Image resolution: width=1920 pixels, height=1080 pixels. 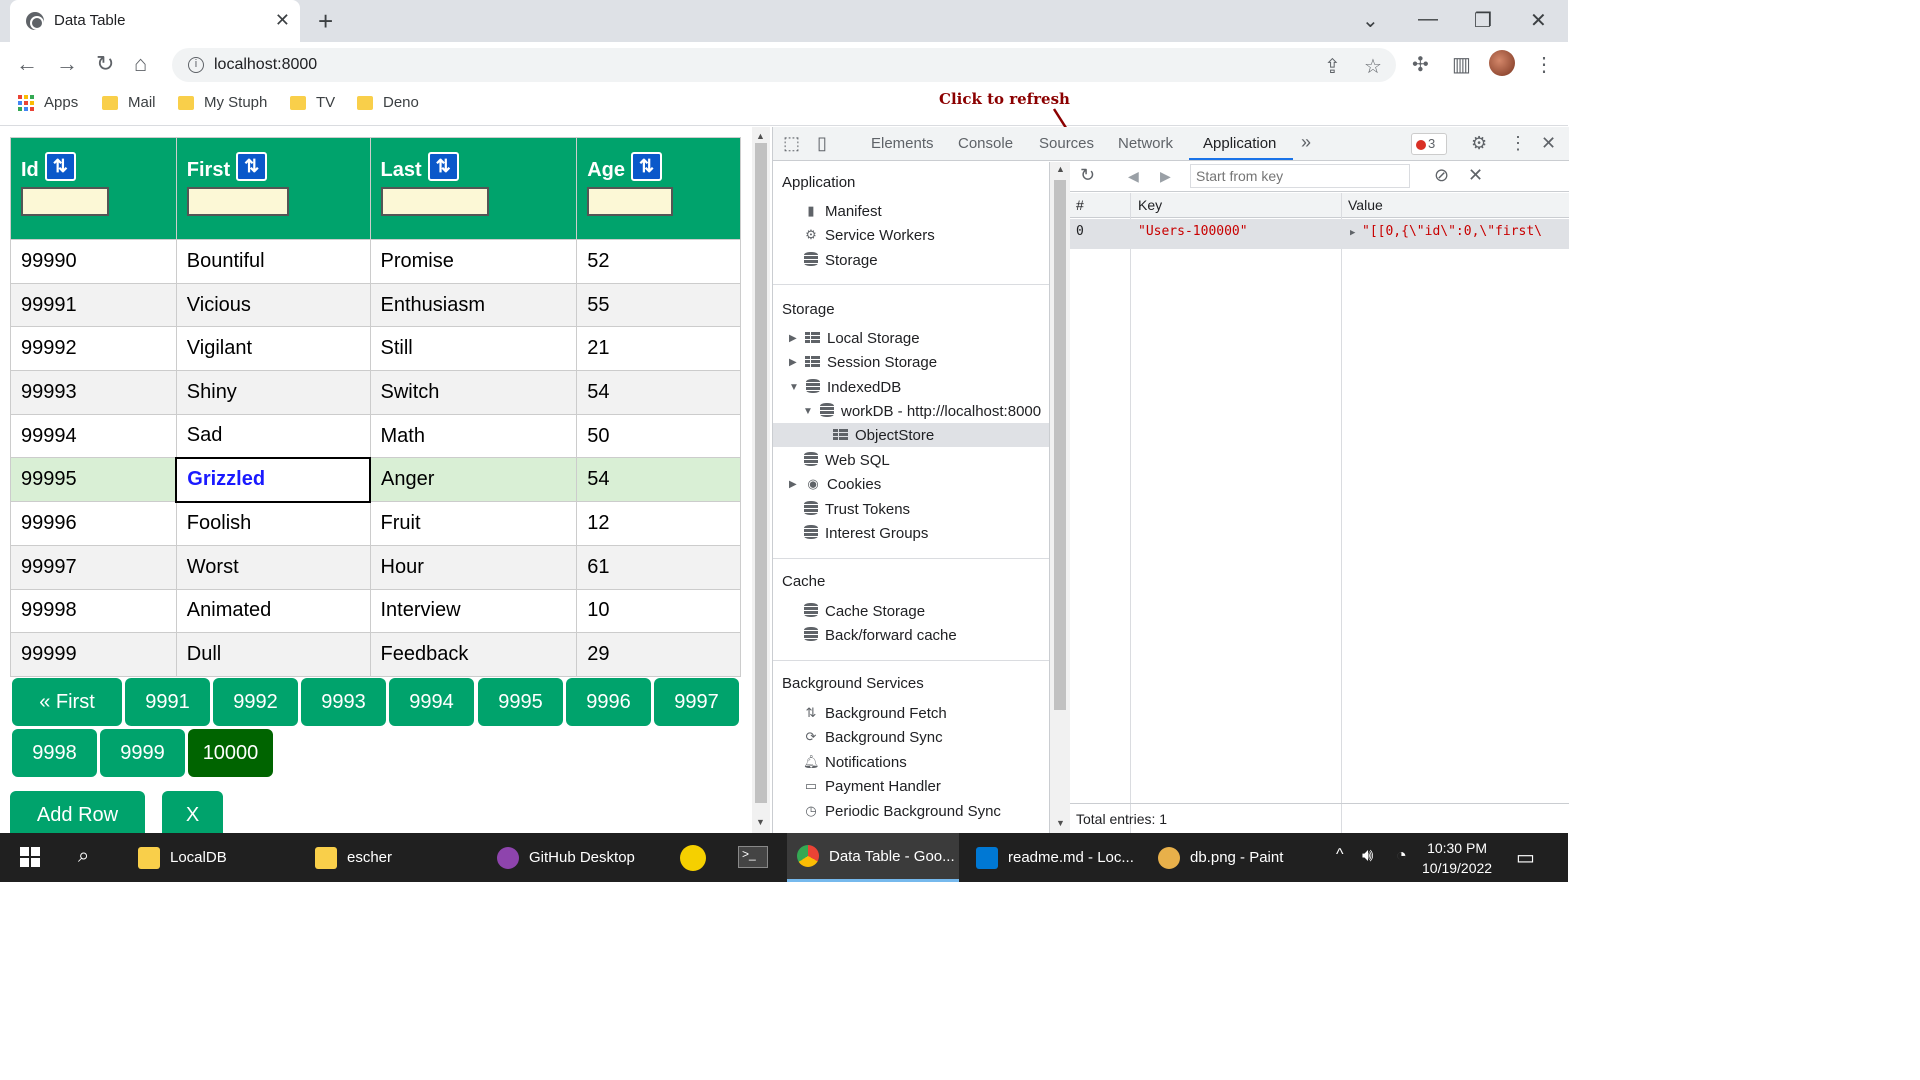 What do you see at coordinates (473, 523) in the screenshot?
I see `cell-last: Fruit` at bounding box center [473, 523].